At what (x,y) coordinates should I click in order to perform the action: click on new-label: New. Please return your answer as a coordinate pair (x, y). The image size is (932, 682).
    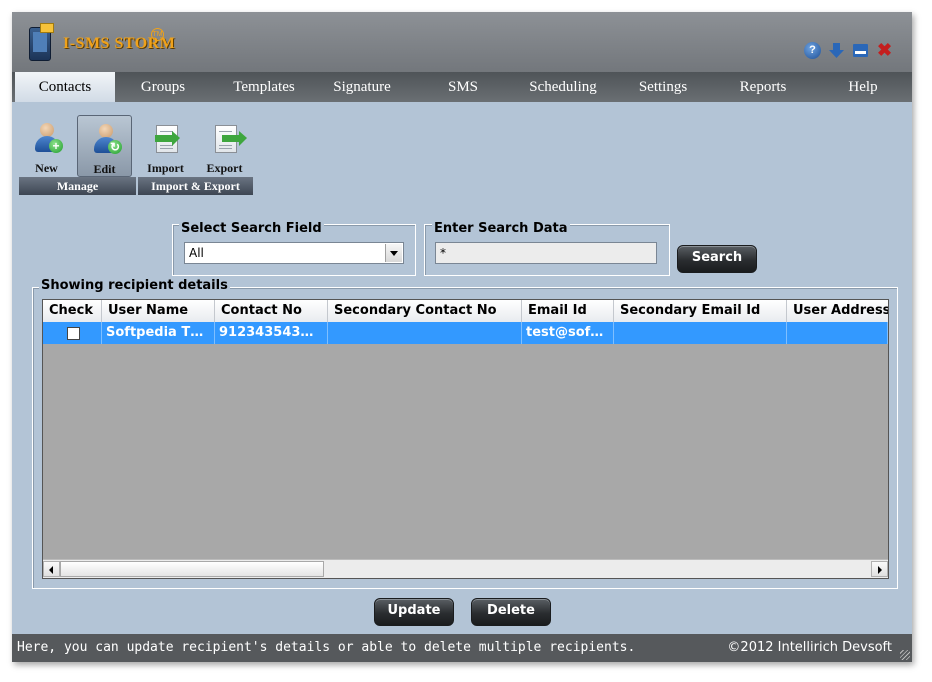
    Looking at the image, I should click on (46, 168).